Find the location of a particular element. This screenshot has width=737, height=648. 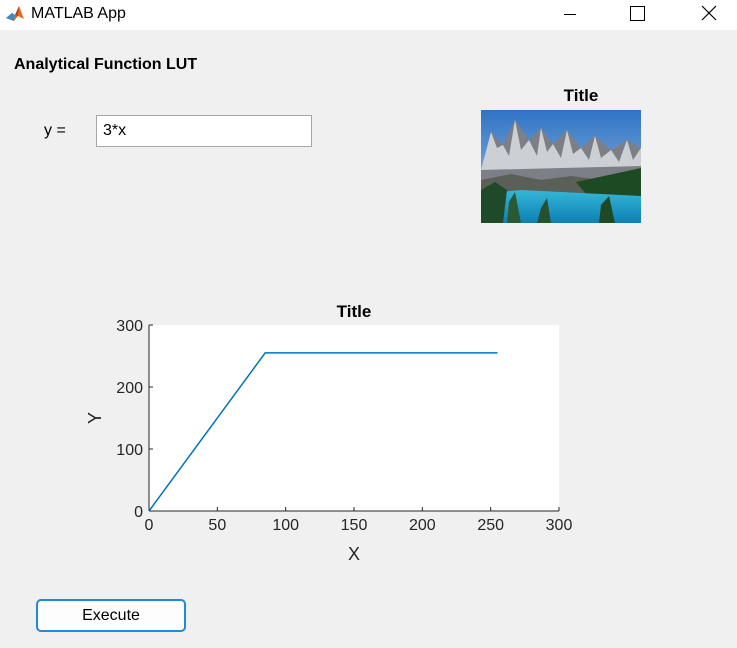

minimize-icon is located at coordinates (570, 14).